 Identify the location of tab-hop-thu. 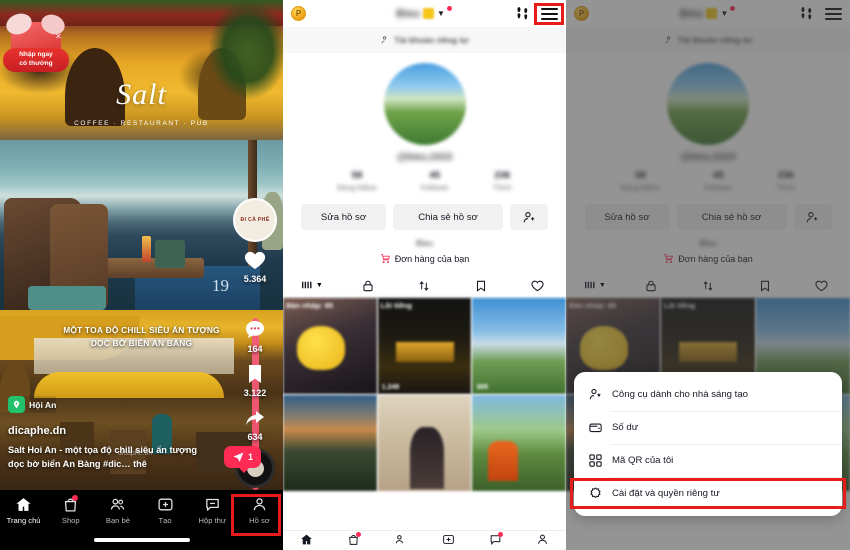
(495, 539).